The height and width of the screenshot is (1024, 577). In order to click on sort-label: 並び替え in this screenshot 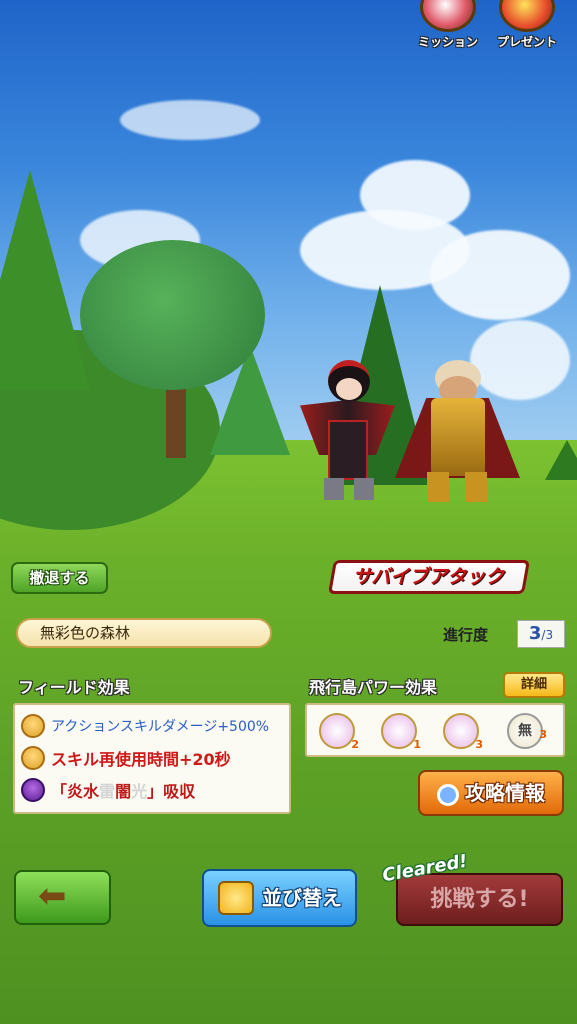, I will do `click(302, 898)`.